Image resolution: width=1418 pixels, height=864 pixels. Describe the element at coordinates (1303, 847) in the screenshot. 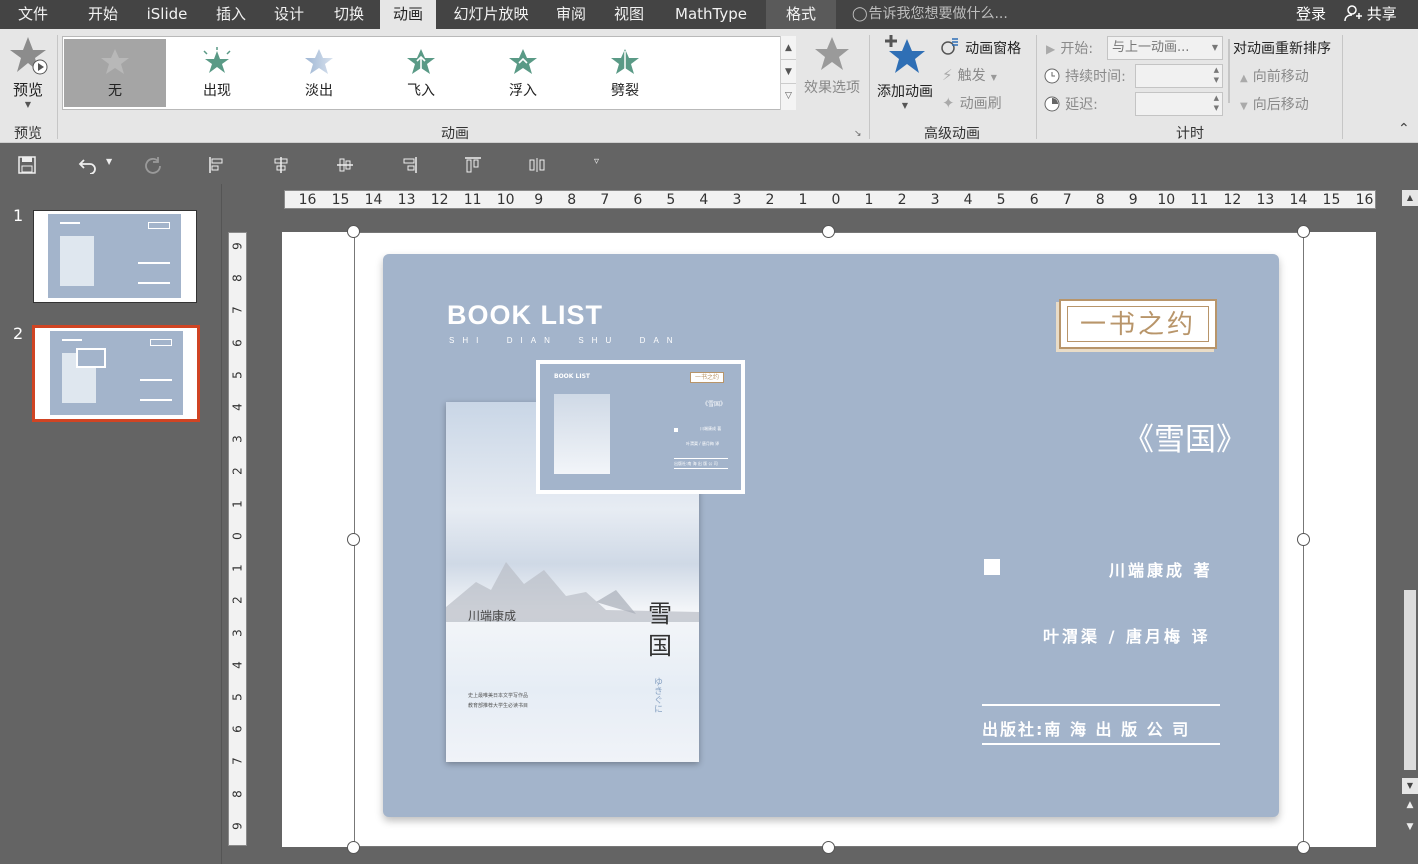

I see `resize-handle-se` at that location.